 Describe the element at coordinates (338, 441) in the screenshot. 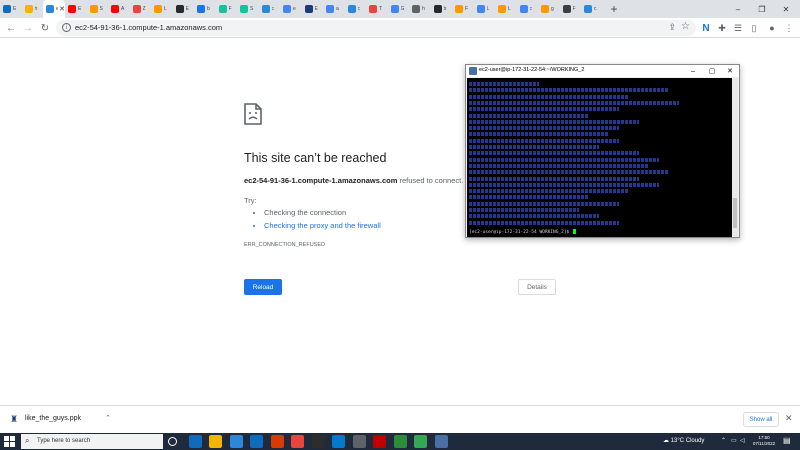

I see `vscode-icon` at that location.